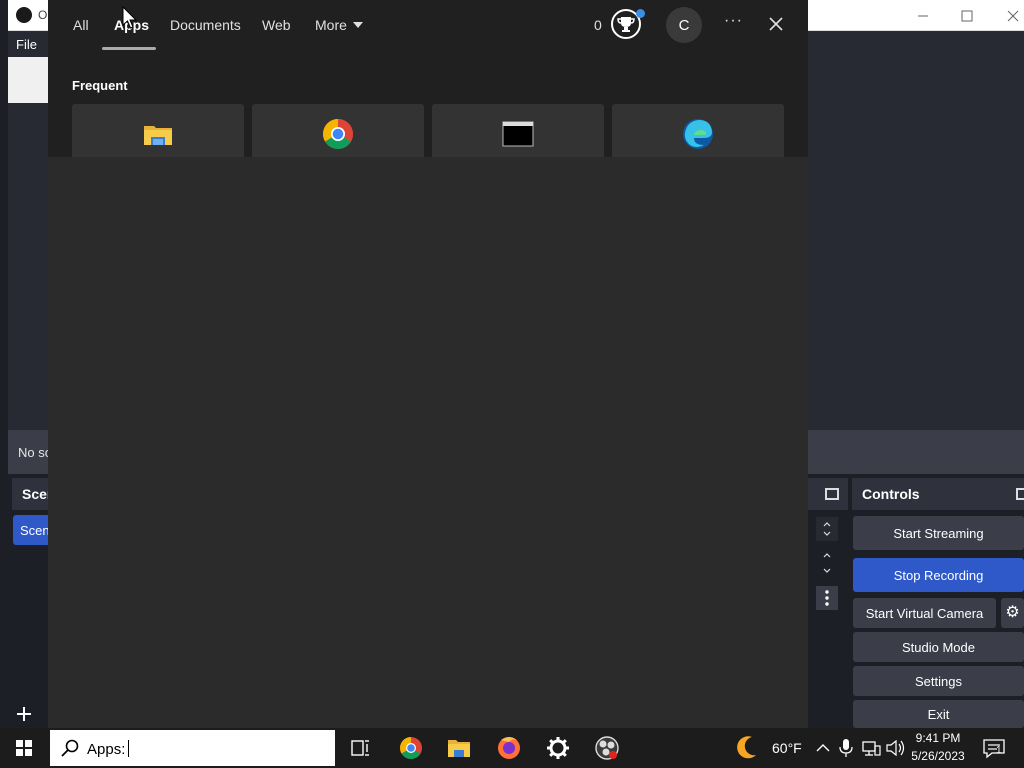 The width and height of the screenshot is (1024, 768). What do you see at coordinates (43, 15) in the screenshot?
I see `obs-window-title: O` at bounding box center [43, 15].